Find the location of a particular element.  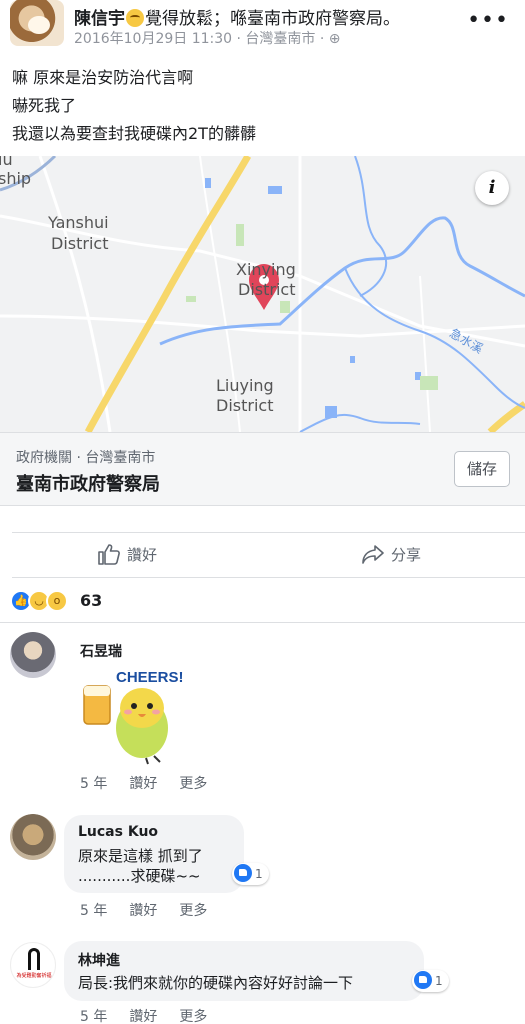

comment-text: ...........求硬碟~~ is located at coordinates (139, 876).